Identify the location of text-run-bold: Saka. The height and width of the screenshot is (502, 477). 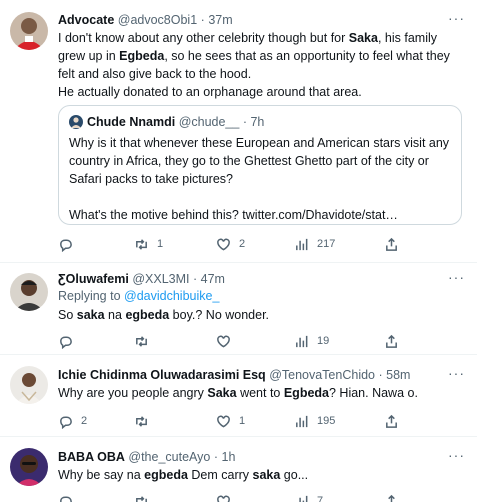
(222, 393).